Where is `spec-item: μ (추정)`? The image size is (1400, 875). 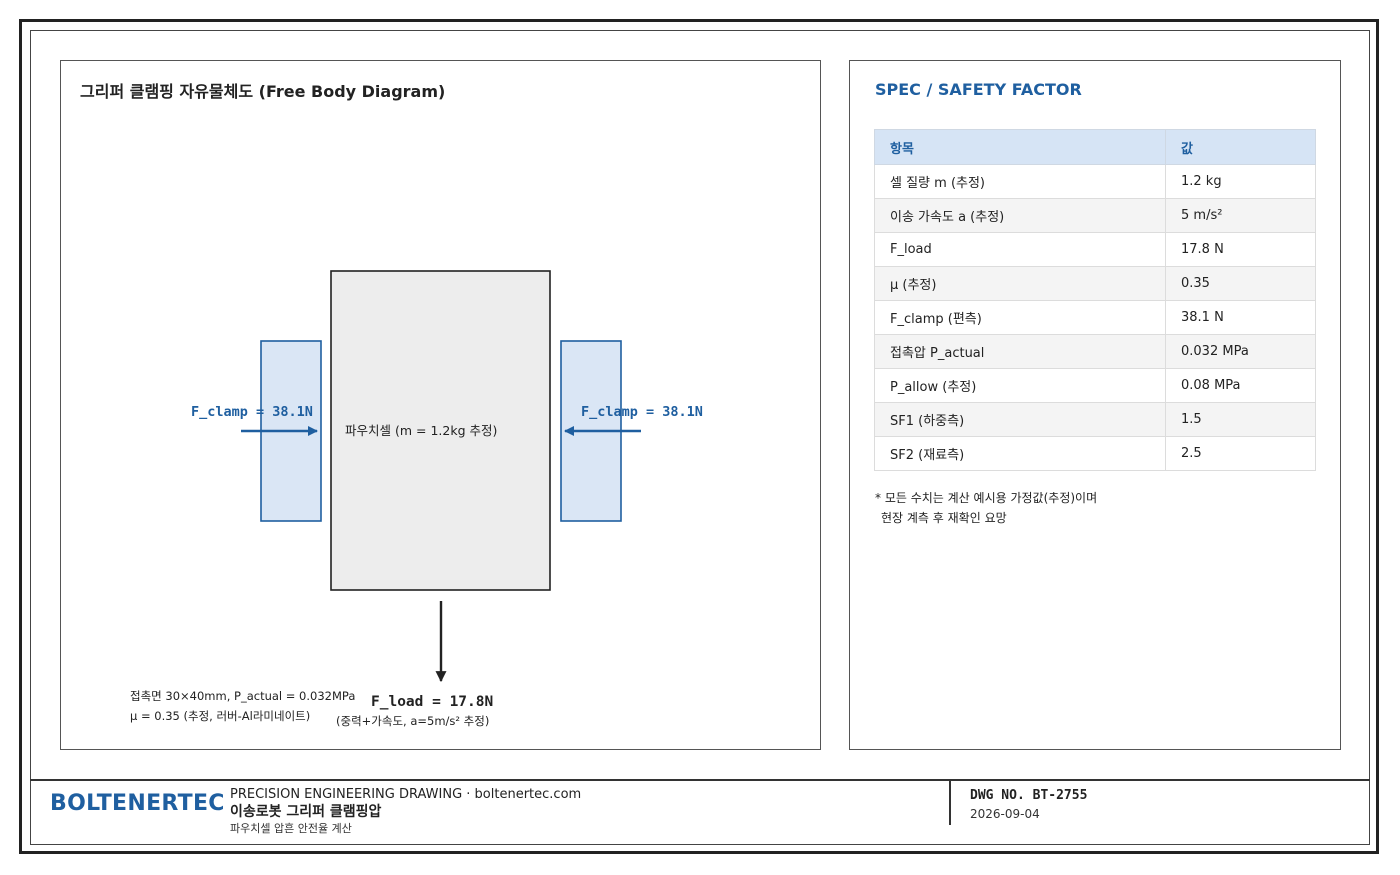
spec-item: μ (추정) is located at coordinates (1020, 283).